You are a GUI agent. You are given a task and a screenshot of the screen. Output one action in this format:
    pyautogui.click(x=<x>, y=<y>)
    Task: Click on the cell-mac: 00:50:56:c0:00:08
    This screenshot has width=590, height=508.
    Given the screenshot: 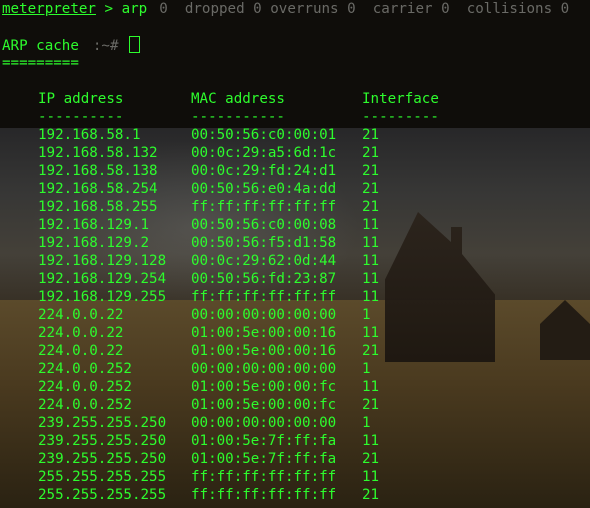 What is the action you would take?
    pyautogui.click(x=264, y=225)
    